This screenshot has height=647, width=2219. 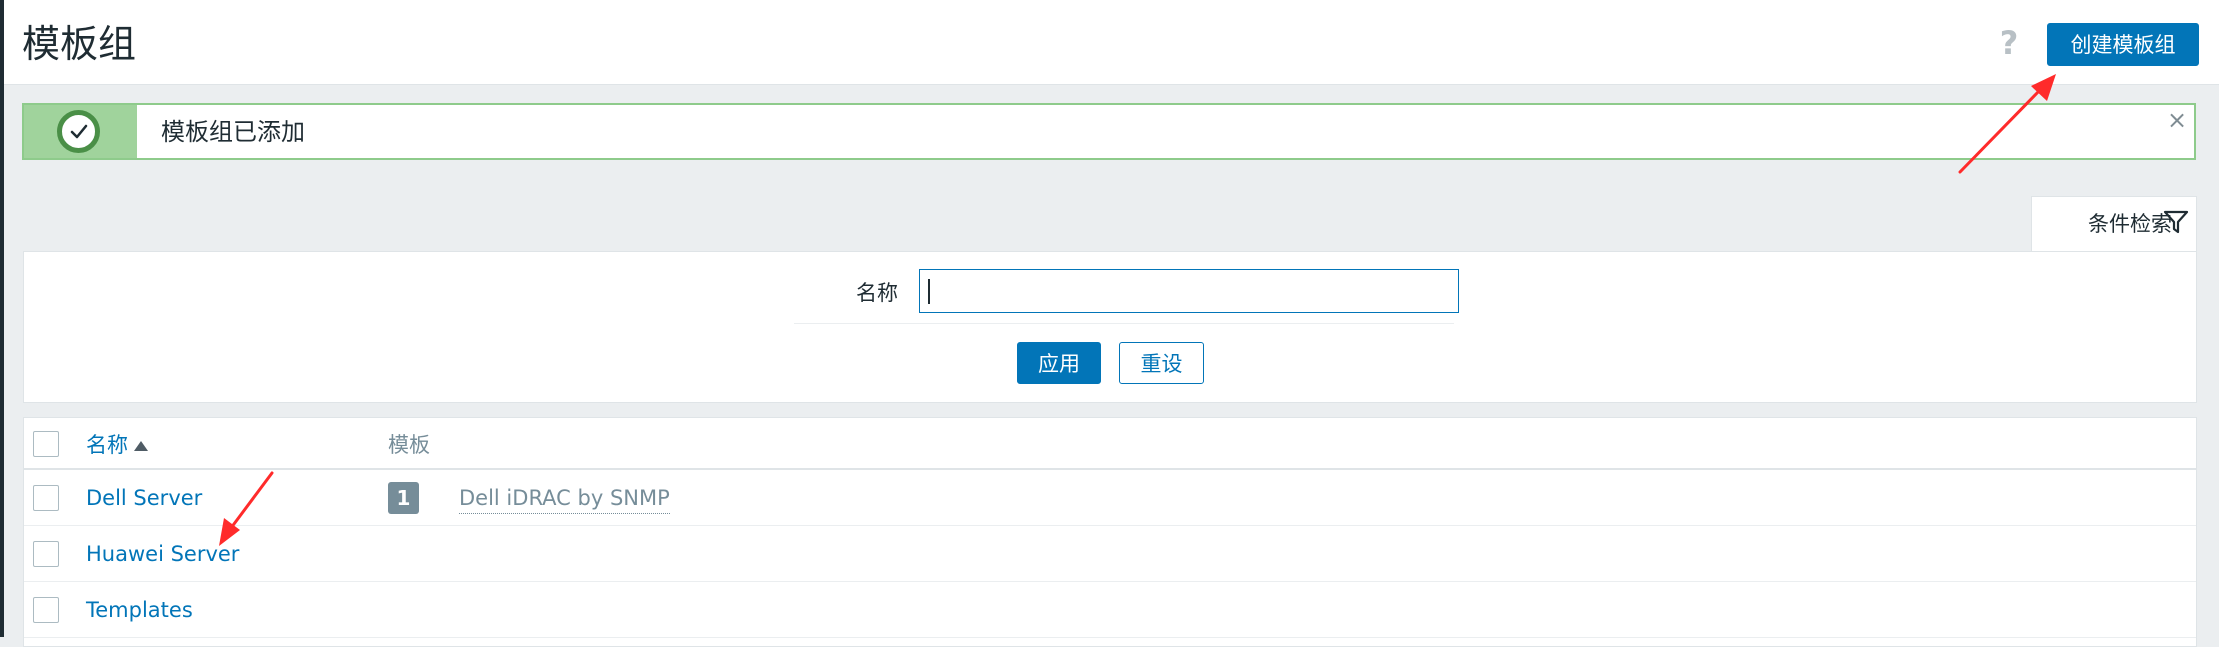 What do you see at coordinates (1161, 363) in the screenshot?
I see `reset-button: 重设` at bounding box center [1161, 363].